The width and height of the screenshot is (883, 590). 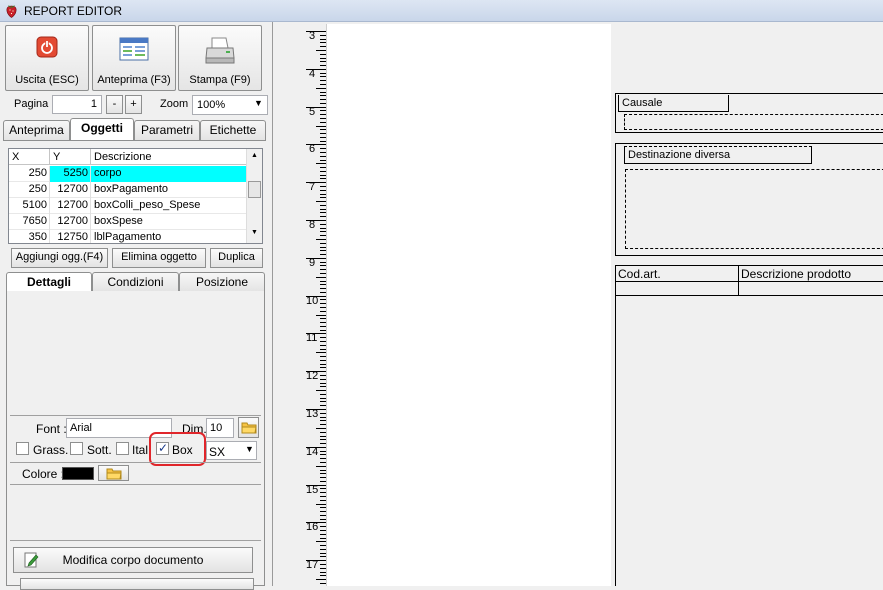 What do you see at coordinates (73, 11) in the screenshot?
I see `window-title: REPORT EDITOR` at bounding box center [73, 11].